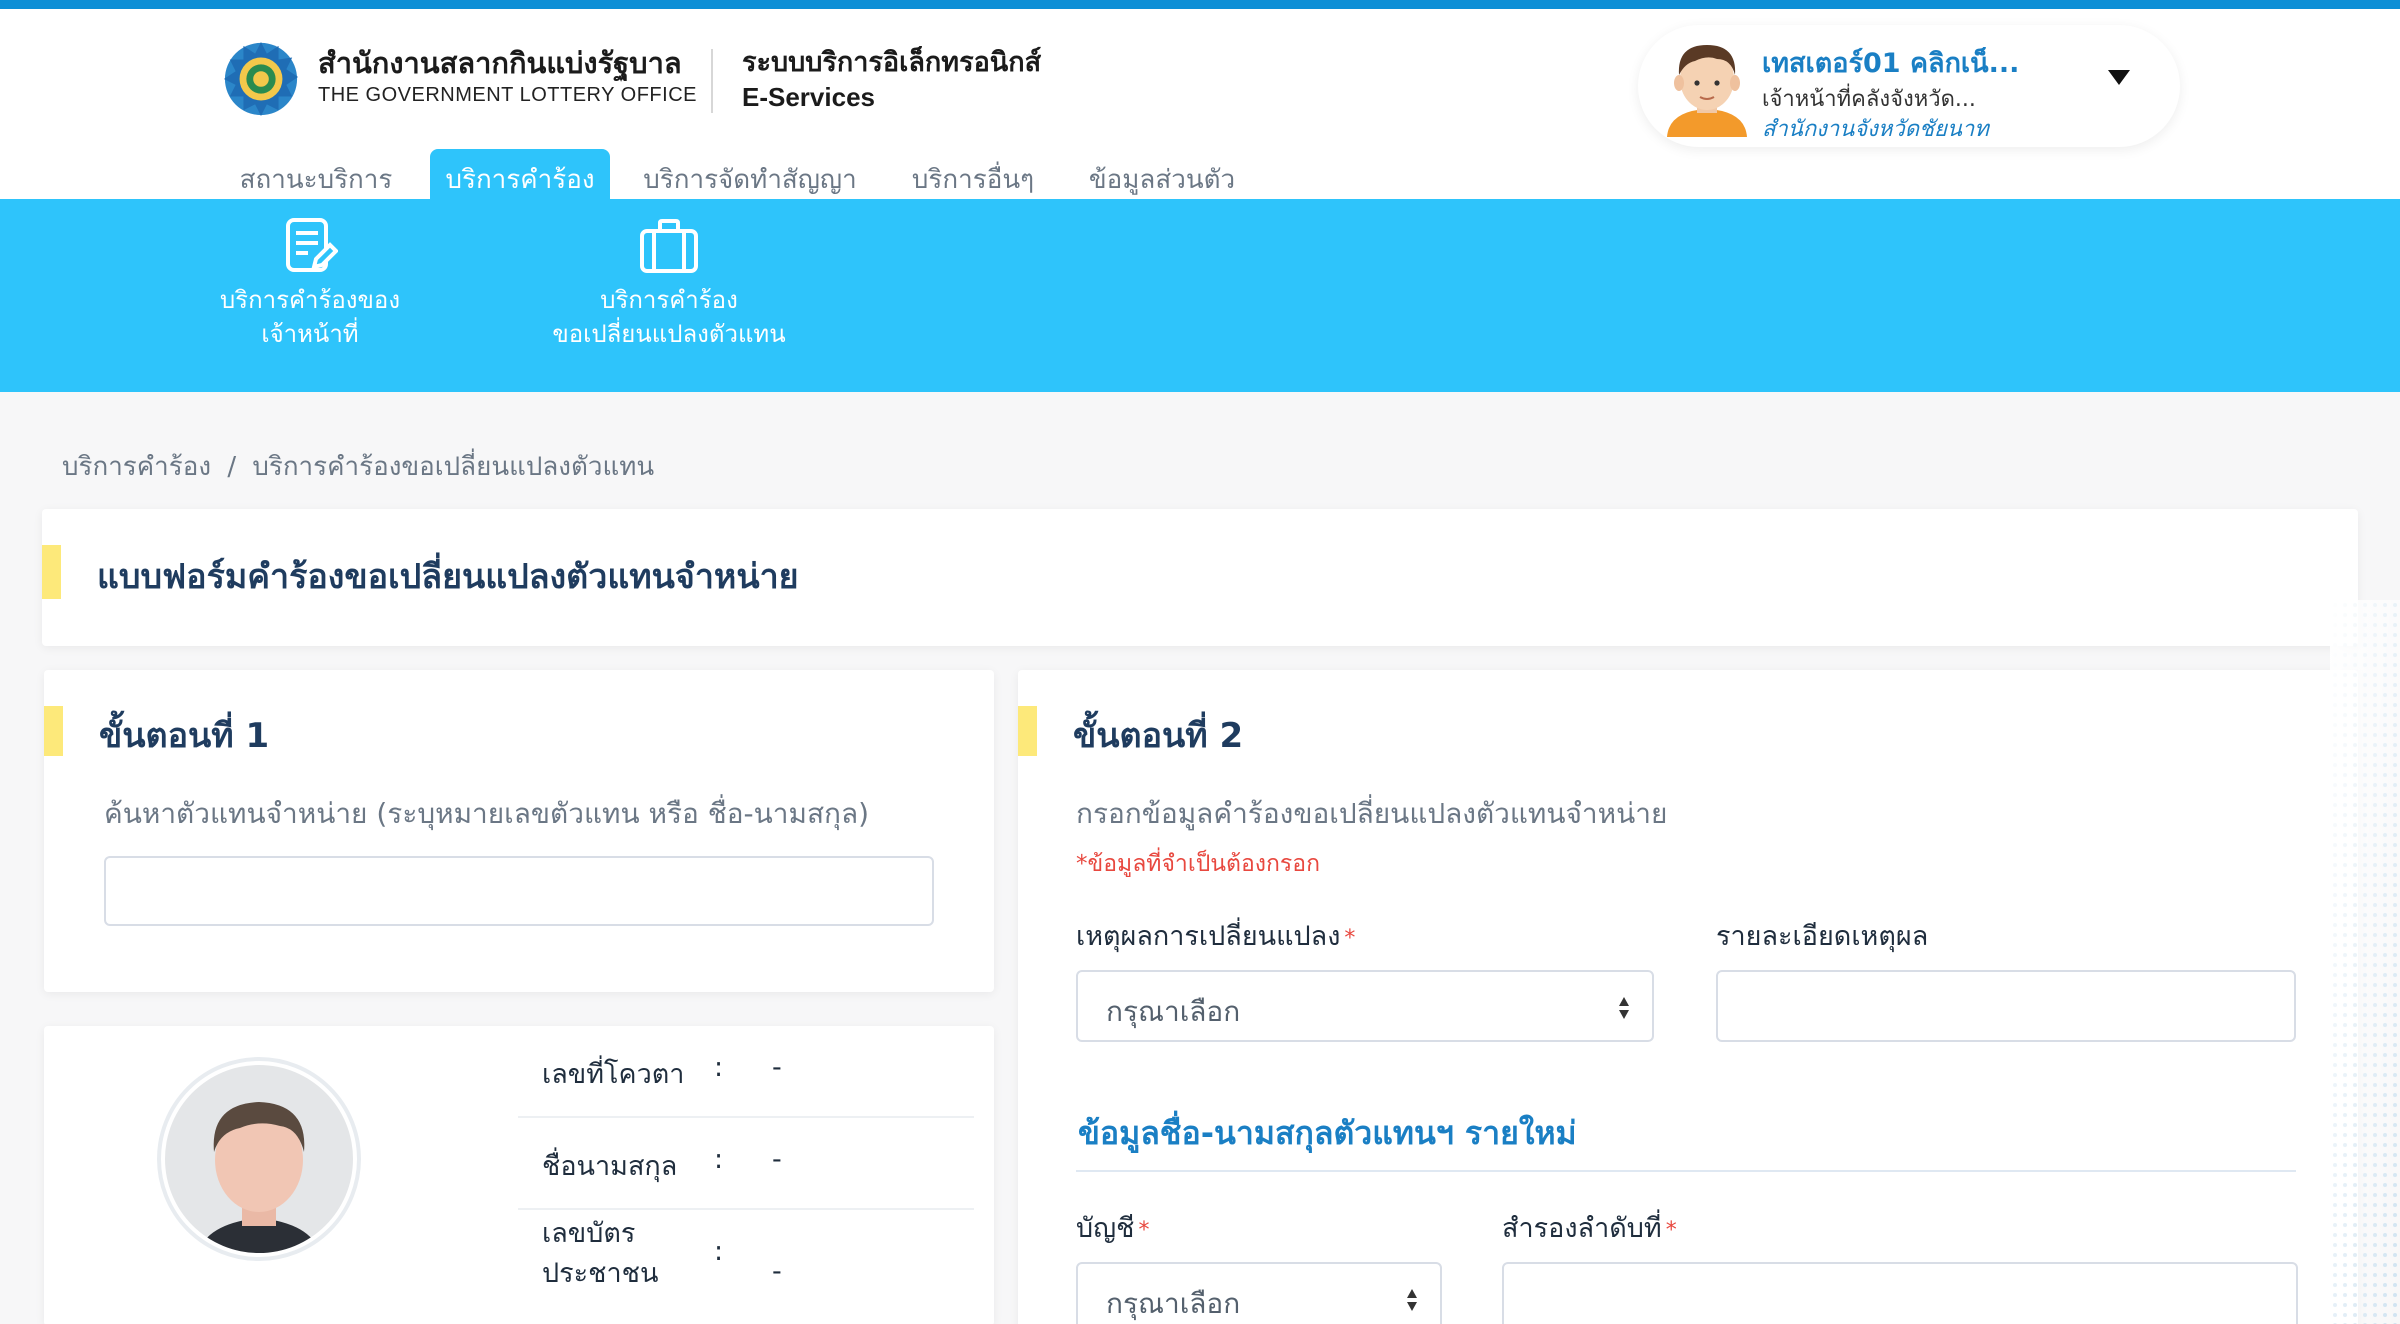 The width and height of the screenshot is (2400, 1324). What do you see at coordinates (310, 334) in the screenshot?
I see `subnav-label-line2: เจ้าหน้าที่` at bounding box center [310, 334].